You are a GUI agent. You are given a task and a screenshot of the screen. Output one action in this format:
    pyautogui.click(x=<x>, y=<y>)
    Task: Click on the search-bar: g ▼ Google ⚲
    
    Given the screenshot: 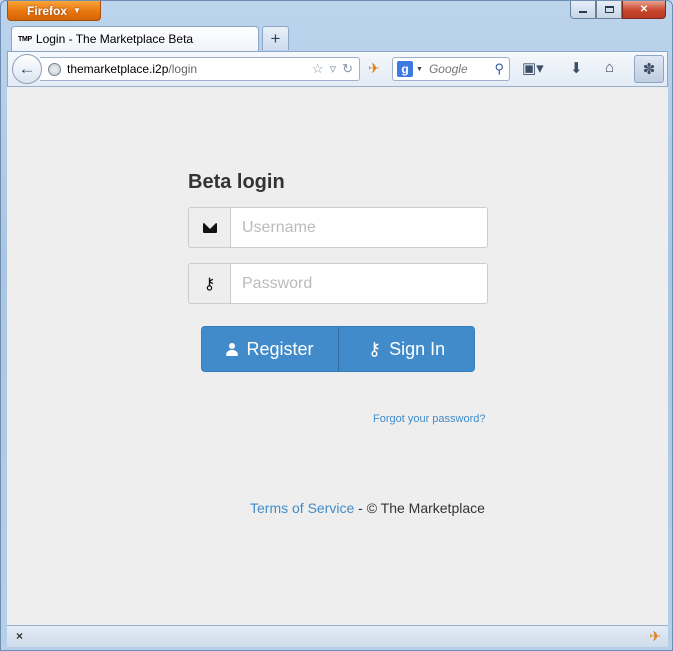 What is the action you would take?
    pyautogui.click(x=451, y=69)
    